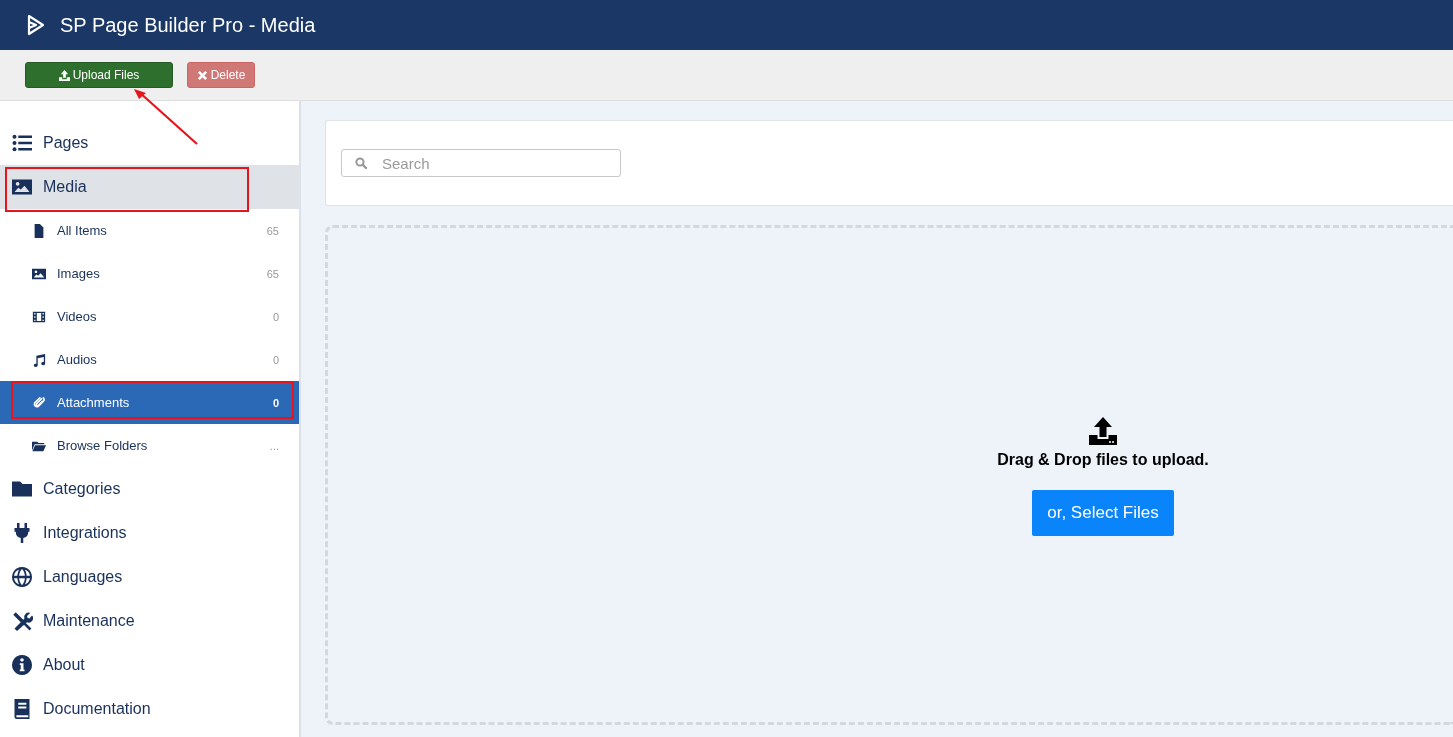  What do you see at coordinates (149, 533) in the screenshot?
I see `sidebar-item: Integrations` at bounding box center [149, 533].